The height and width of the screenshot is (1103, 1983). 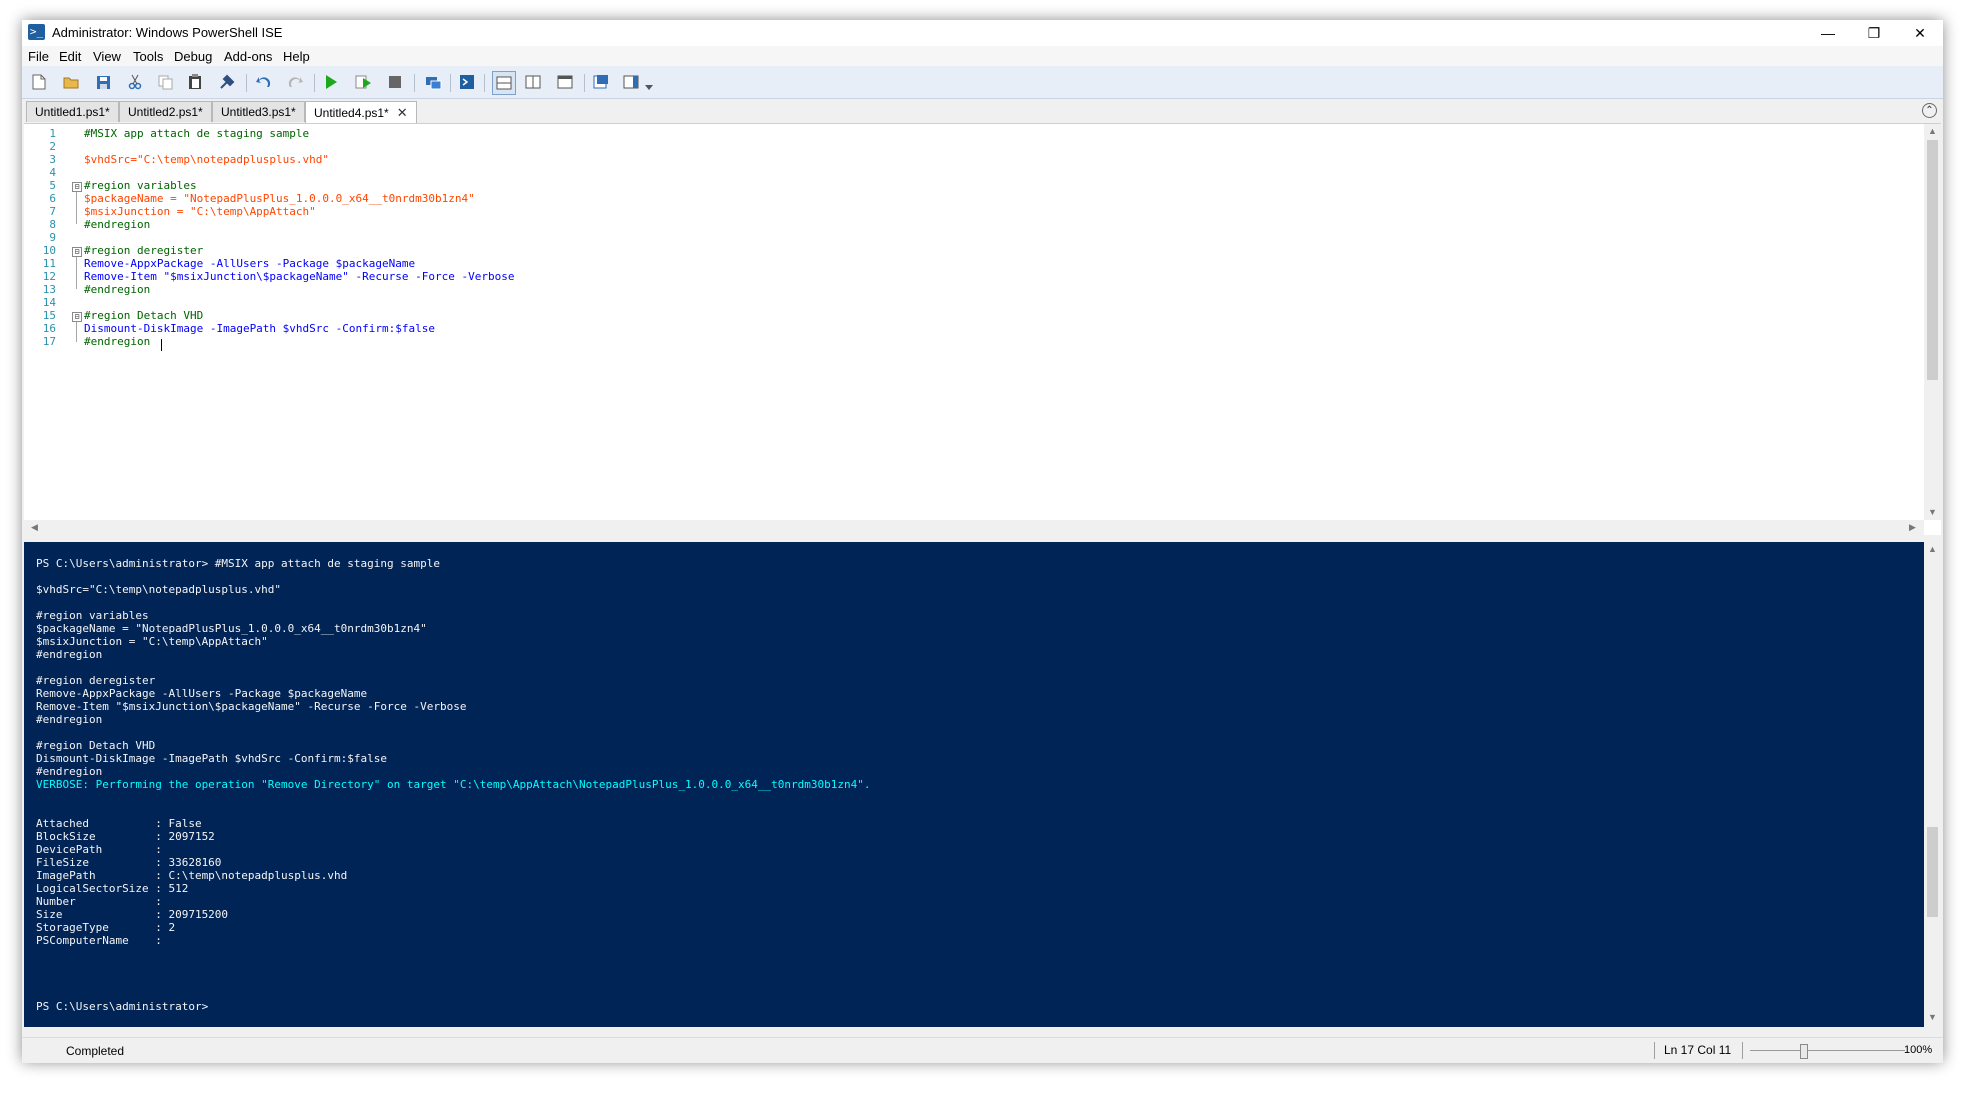 I want to click on tab-label: Untitled2.ps1*, so click(x=165, y=112).